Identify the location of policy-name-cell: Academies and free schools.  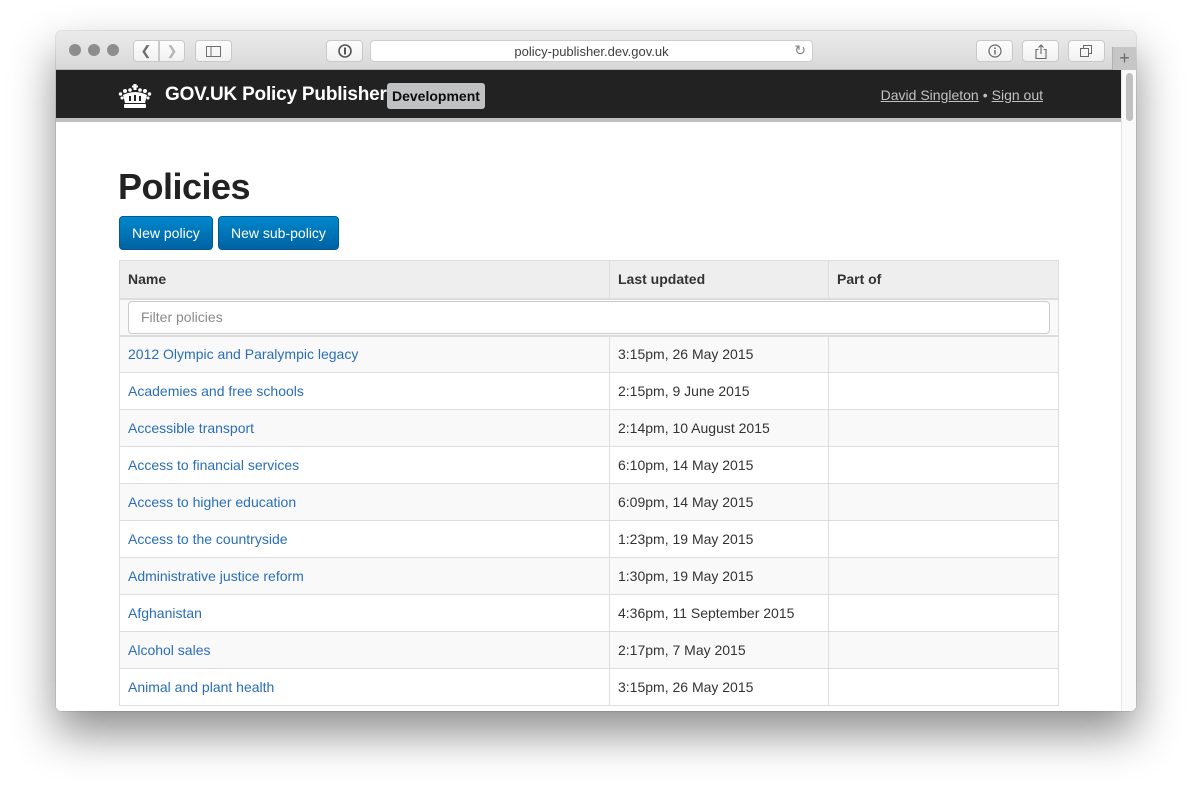
(364, 391).